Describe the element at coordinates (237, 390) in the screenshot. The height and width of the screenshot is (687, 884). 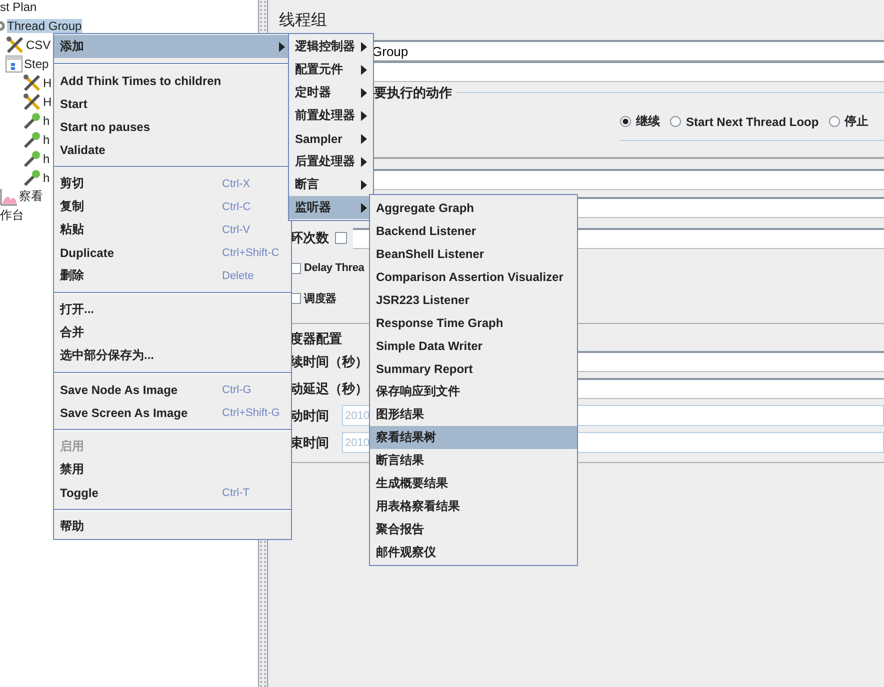
I see `shortcut-label: Ctrl-G` at that location.